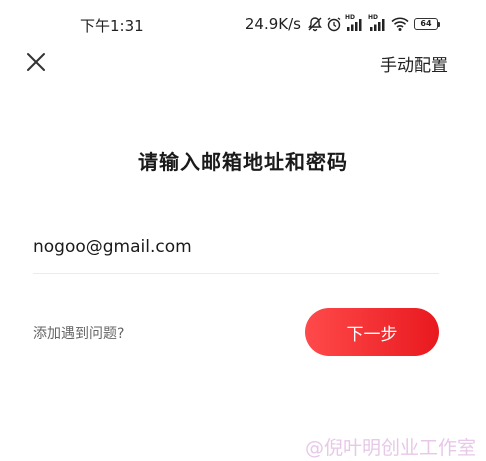  I want to click on battery-level: 64, so click(426, 24).